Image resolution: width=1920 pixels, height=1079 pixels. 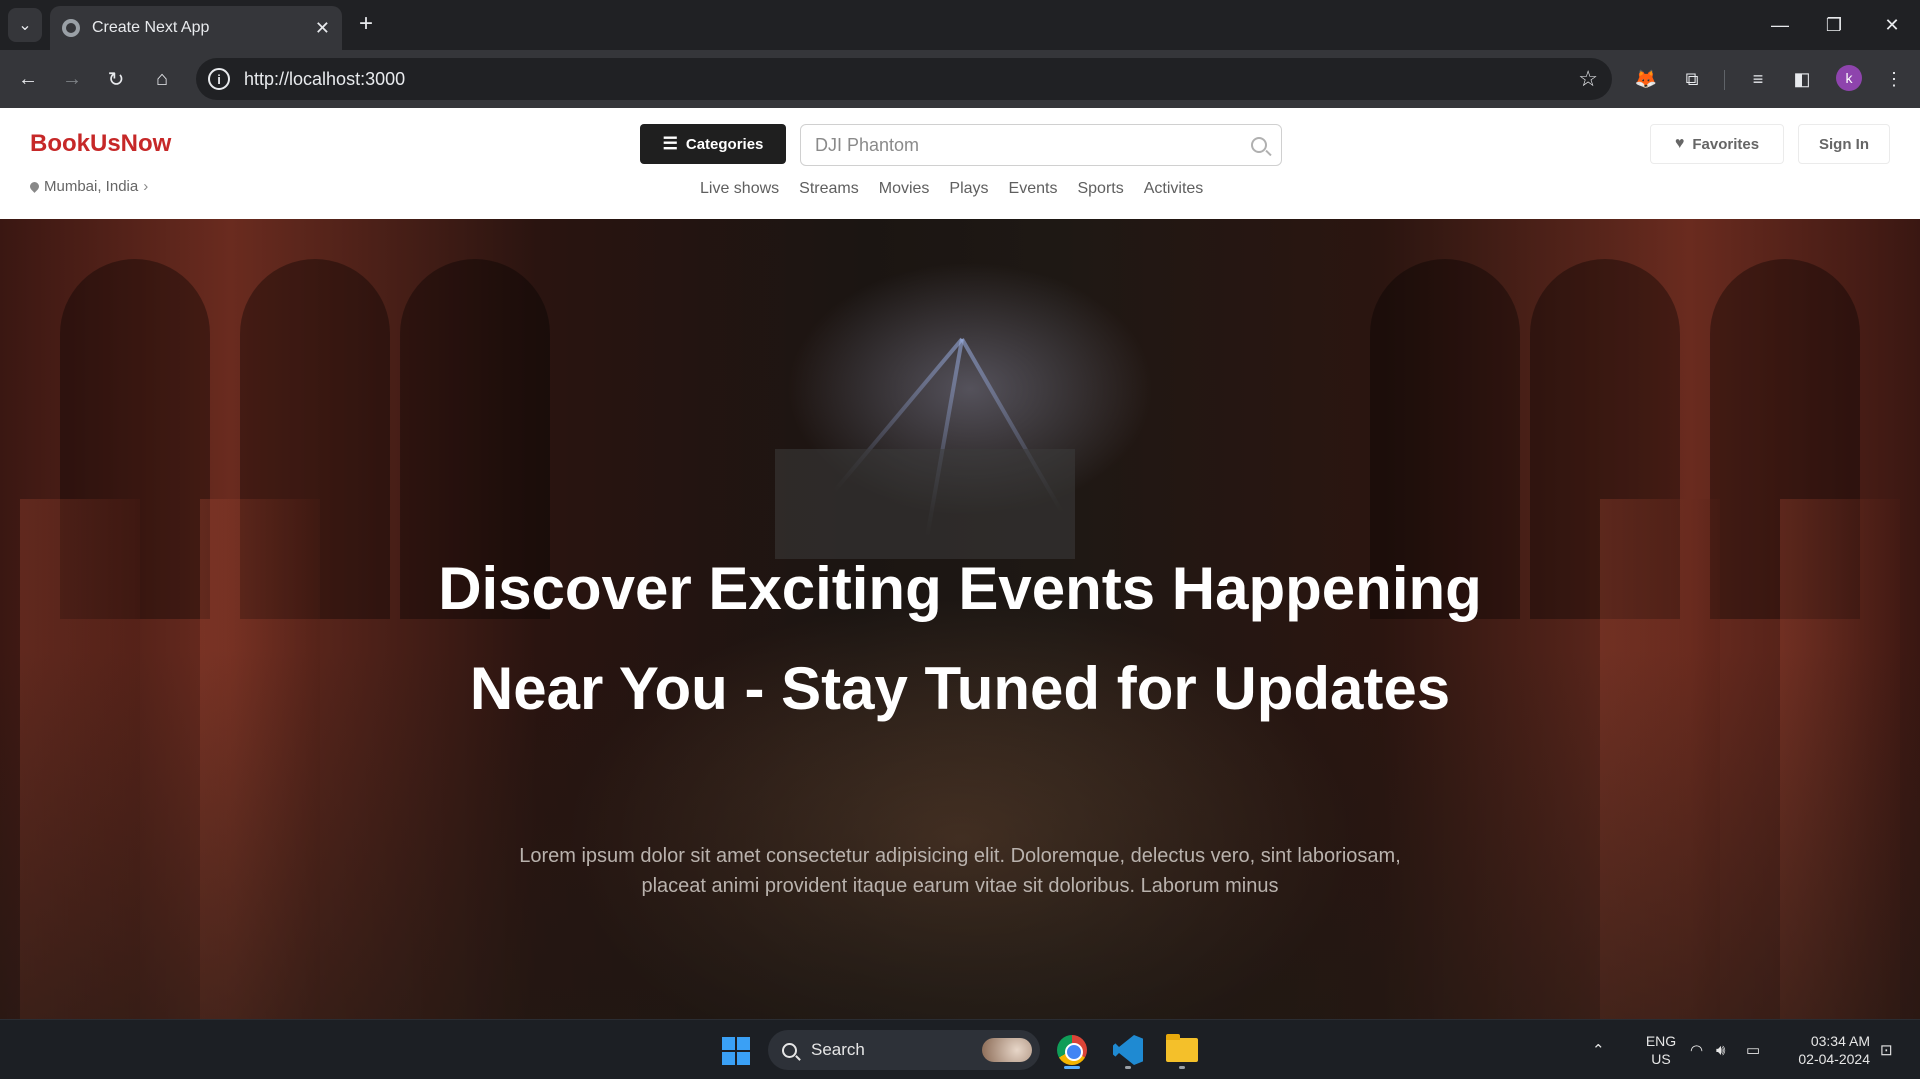 I want to click on taskbar-chrome, so click(x=1072, y=1050).